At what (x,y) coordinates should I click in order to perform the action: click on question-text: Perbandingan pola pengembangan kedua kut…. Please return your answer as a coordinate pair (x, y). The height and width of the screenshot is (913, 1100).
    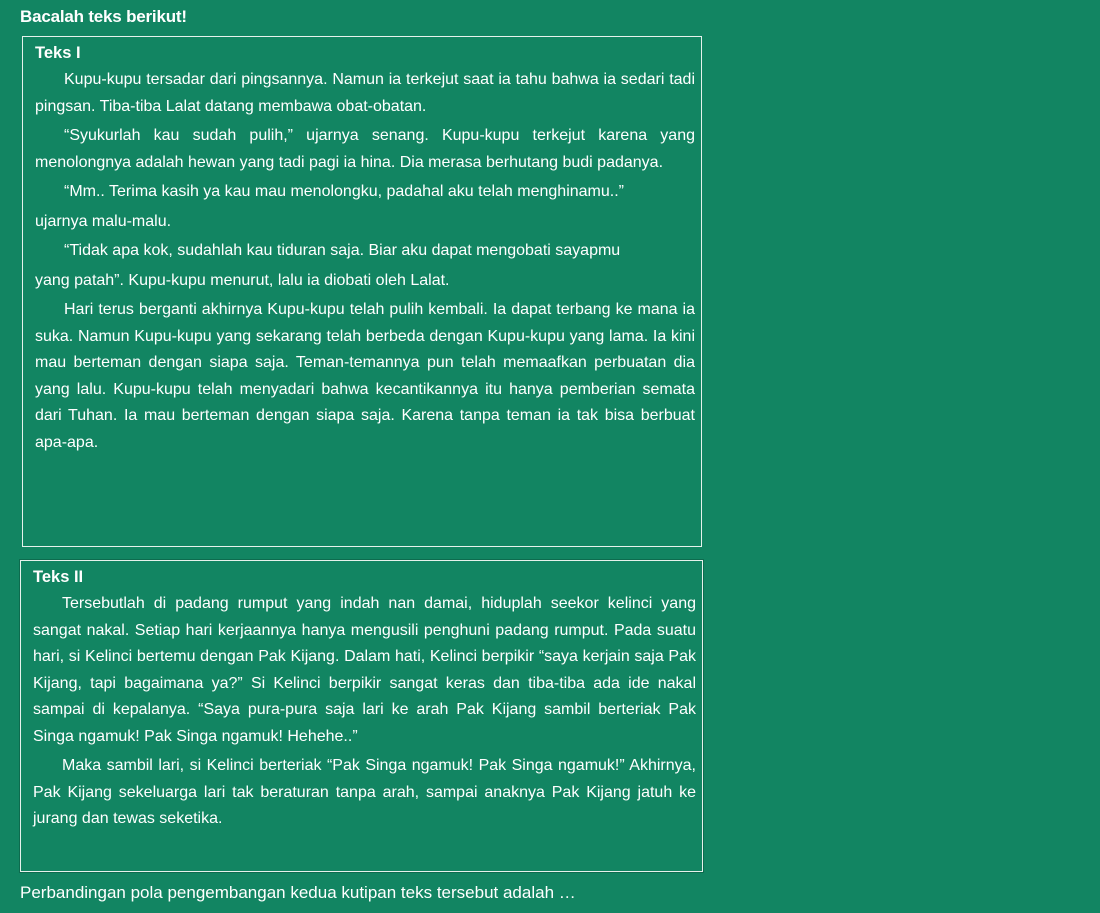
    Looking at the image, I should click on (298, 892).